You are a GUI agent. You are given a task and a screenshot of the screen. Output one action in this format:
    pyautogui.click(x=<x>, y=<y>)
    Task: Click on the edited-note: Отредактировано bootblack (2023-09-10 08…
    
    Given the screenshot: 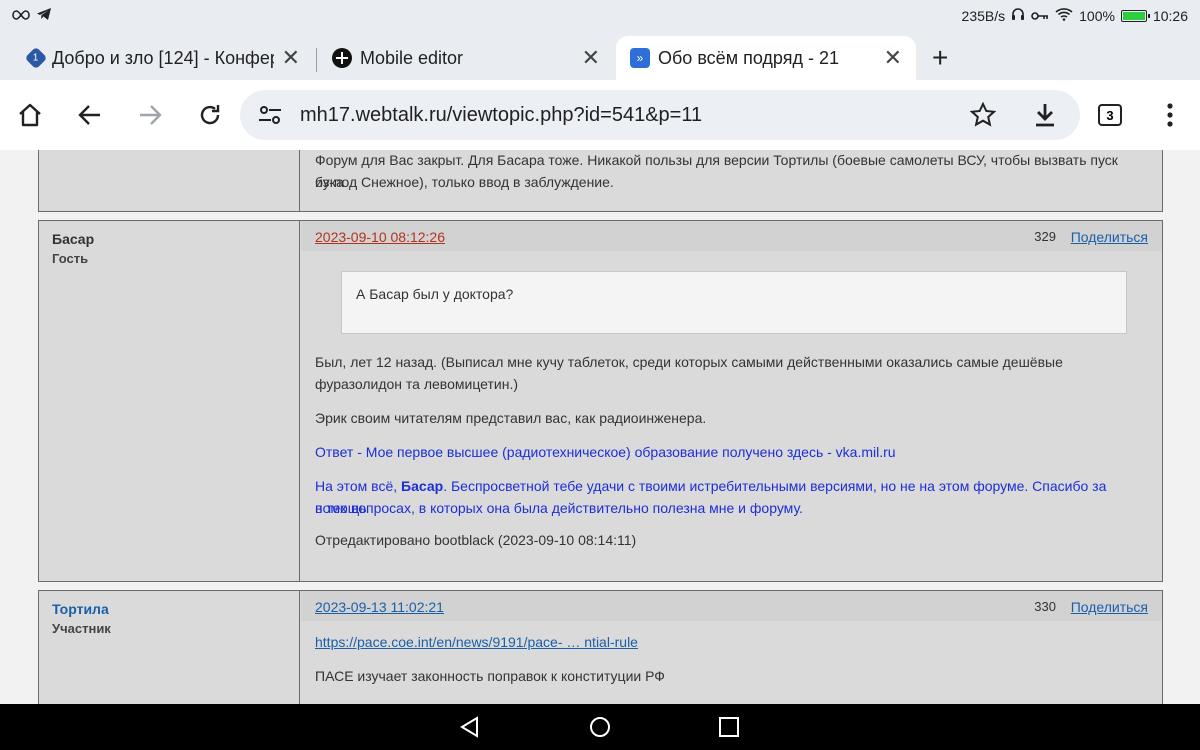 What is the action you would take?
    pyautogui.click(x=476, y=540)
    